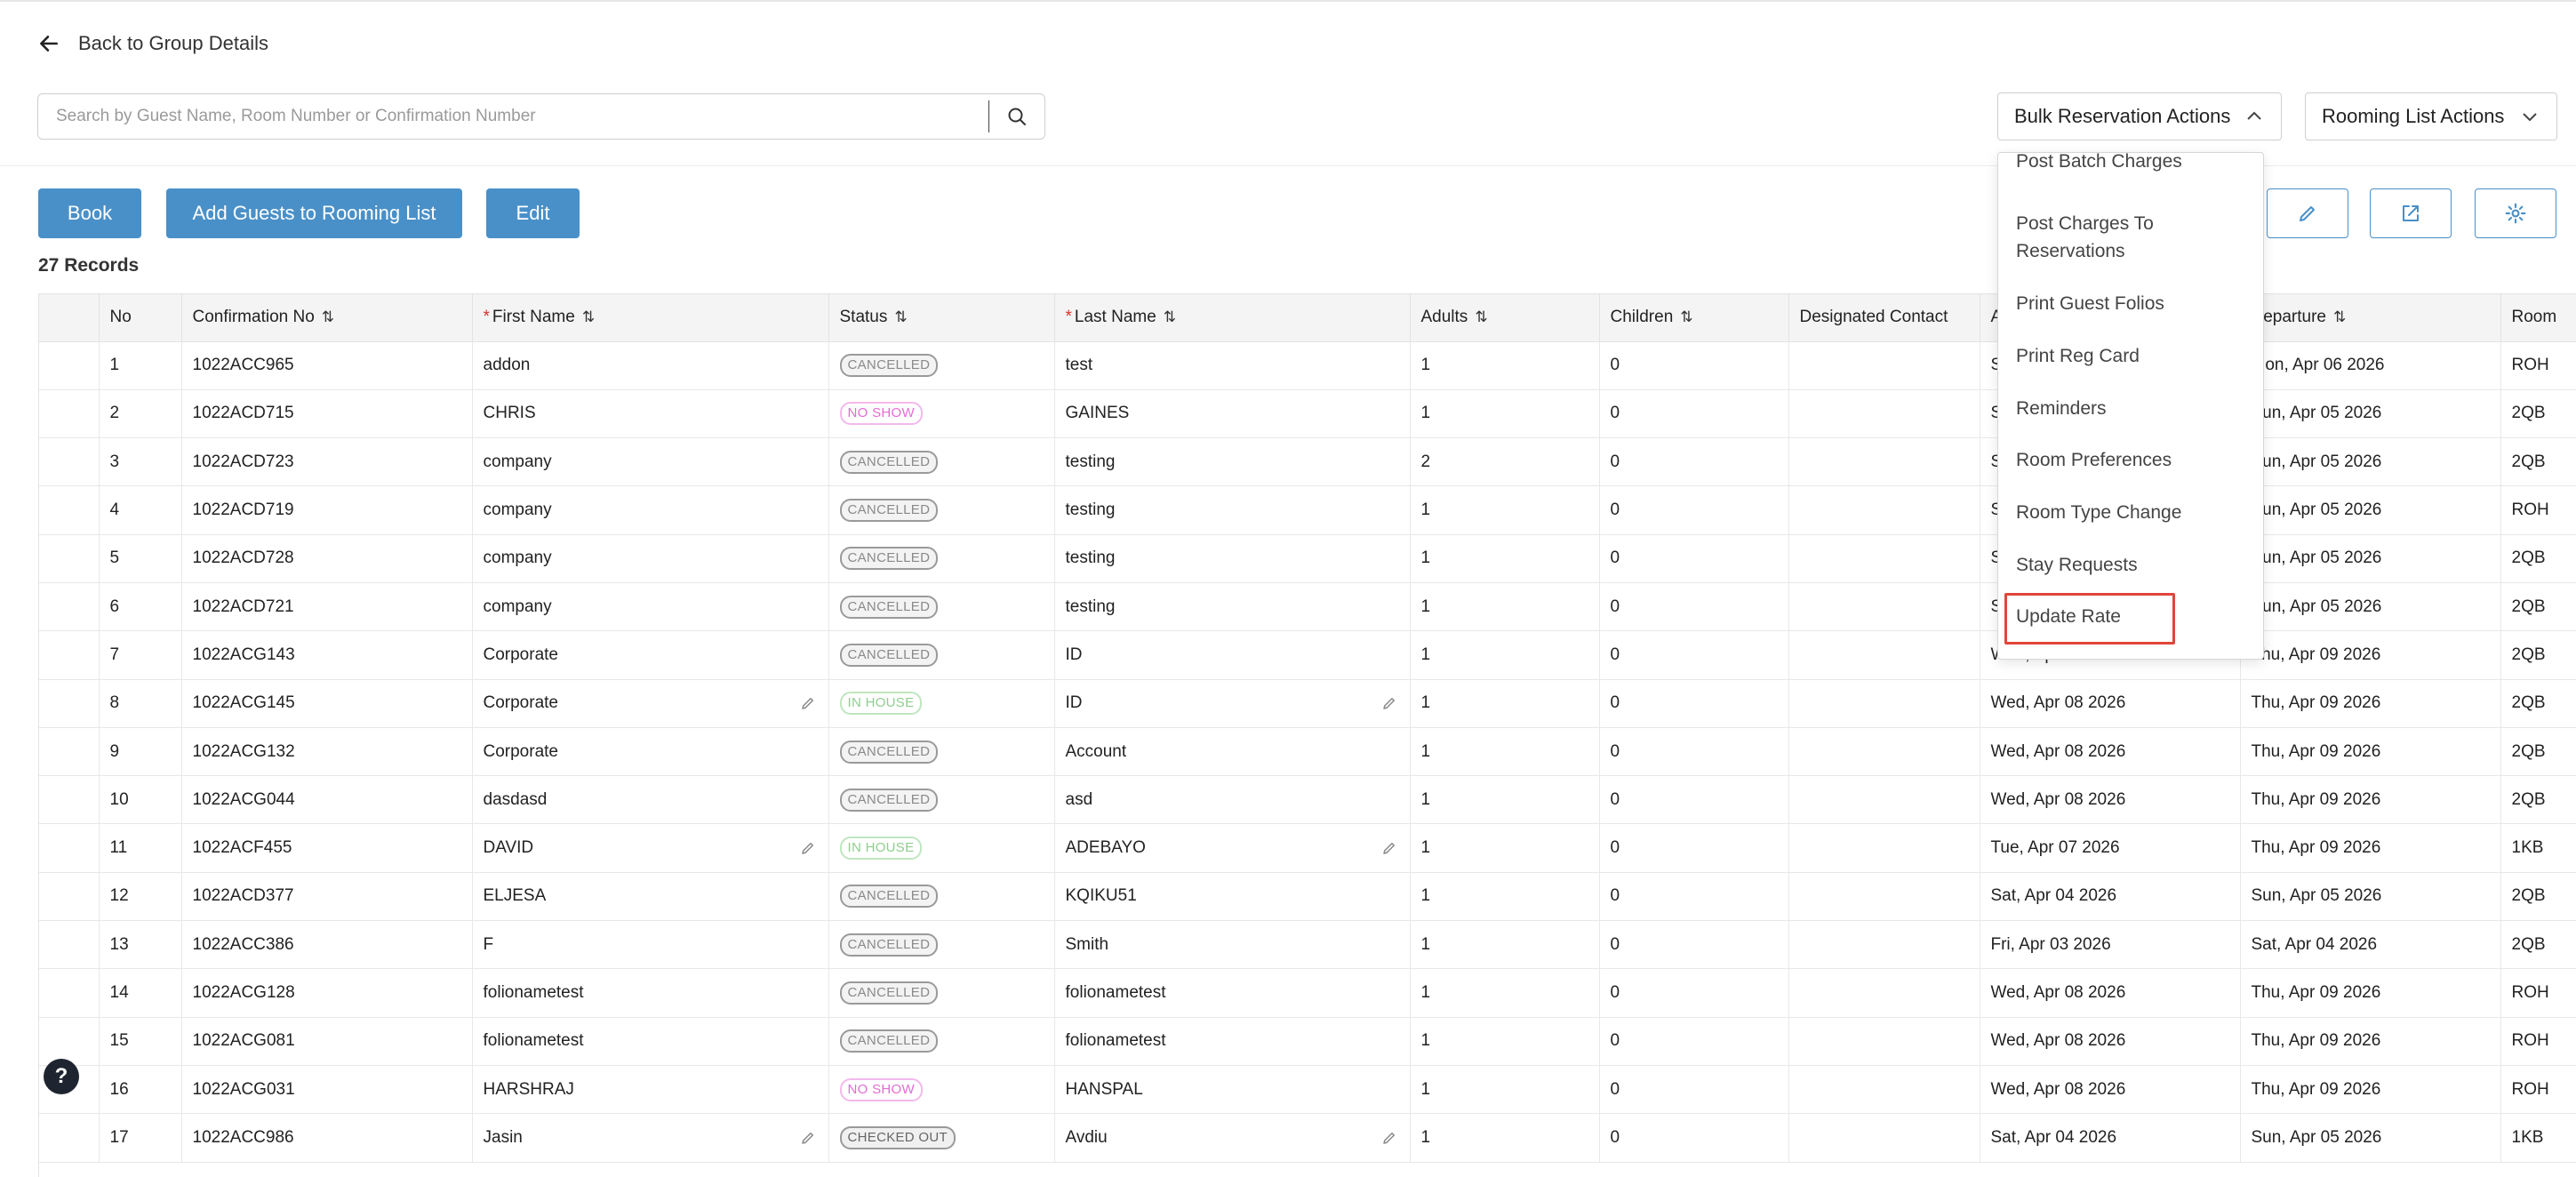 The width and height of the screenshot is (2576, 1177). I want to click on add-guests-button: Add Guests to Rooming List, so click(314, 213).